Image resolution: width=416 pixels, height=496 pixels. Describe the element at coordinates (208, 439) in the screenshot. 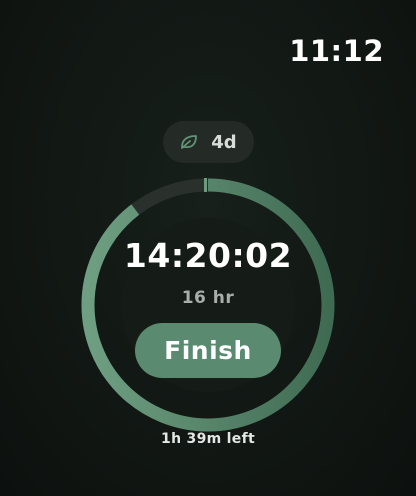

I see `time-left-label: 1h 39m left` at that location.